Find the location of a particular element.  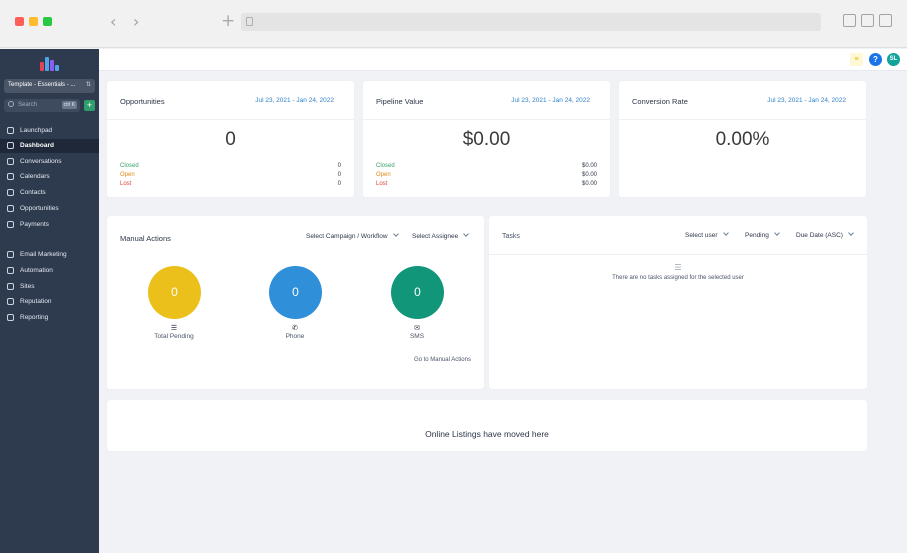

user-avatar: SL is located at coordinates (893, 59).